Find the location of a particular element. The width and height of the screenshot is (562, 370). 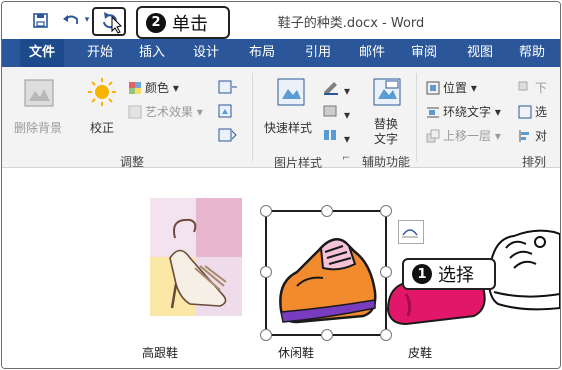

picture-effects-icon: ▾ is located at coordinates (336, 112).